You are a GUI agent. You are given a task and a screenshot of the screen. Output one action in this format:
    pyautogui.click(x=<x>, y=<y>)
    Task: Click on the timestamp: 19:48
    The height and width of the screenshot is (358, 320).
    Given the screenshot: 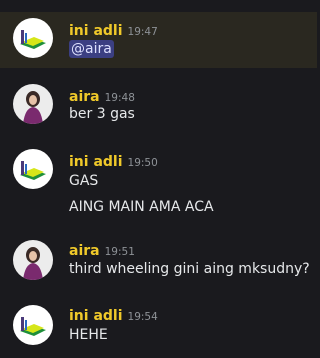 What is the action you would take?
    pyautogui.click(x=119, y=98)
    